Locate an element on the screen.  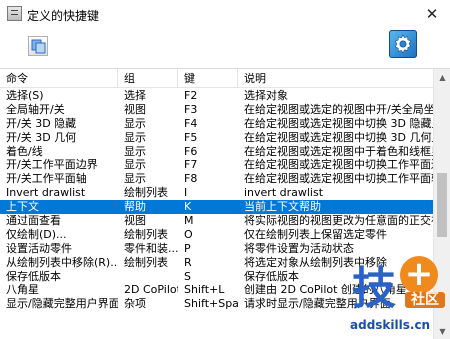
watermark-brand-char: 技 is located at coordinates (374, 288).